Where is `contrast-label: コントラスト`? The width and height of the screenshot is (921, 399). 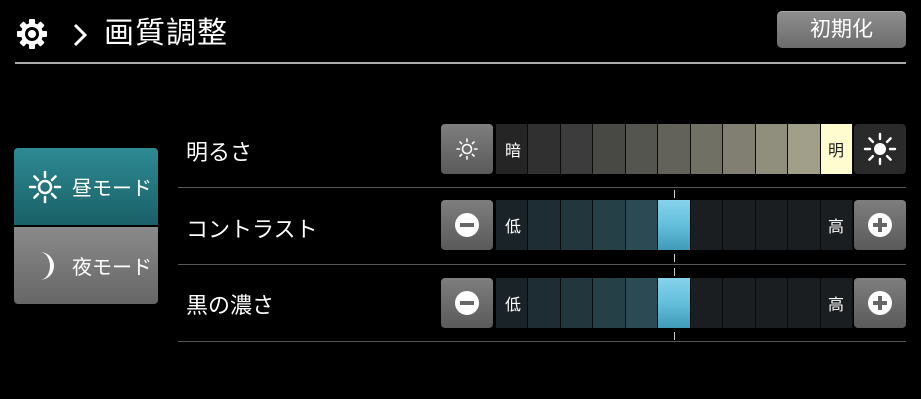
contrast-label: コントラスト is located at coordinates (252, 230).